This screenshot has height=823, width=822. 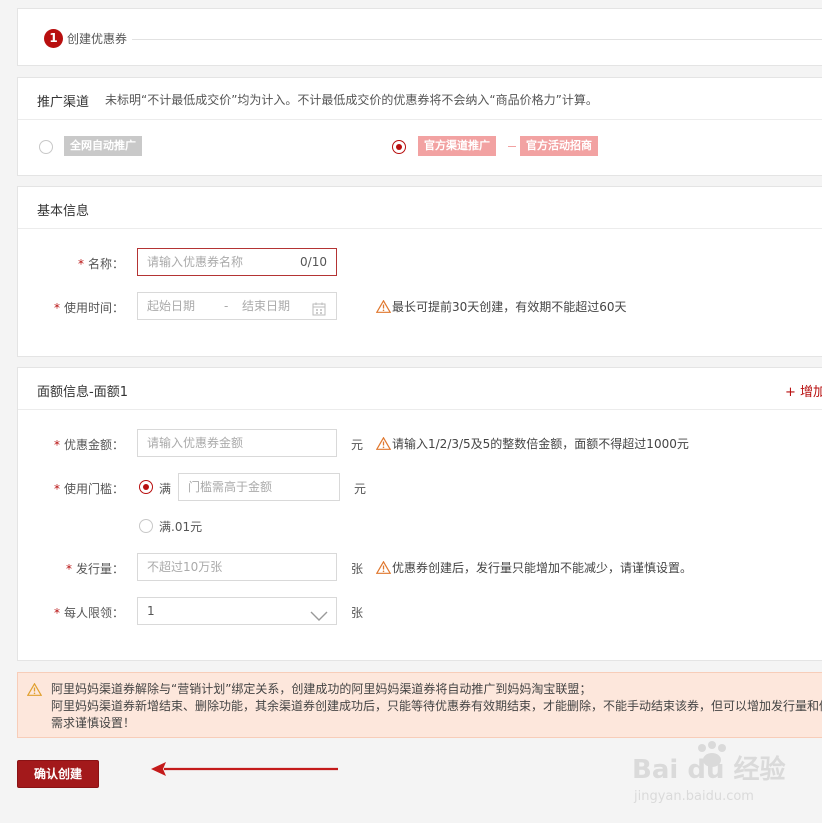 I want to click on confirm-create-button: 确认创建, so click(x=58, y=774).